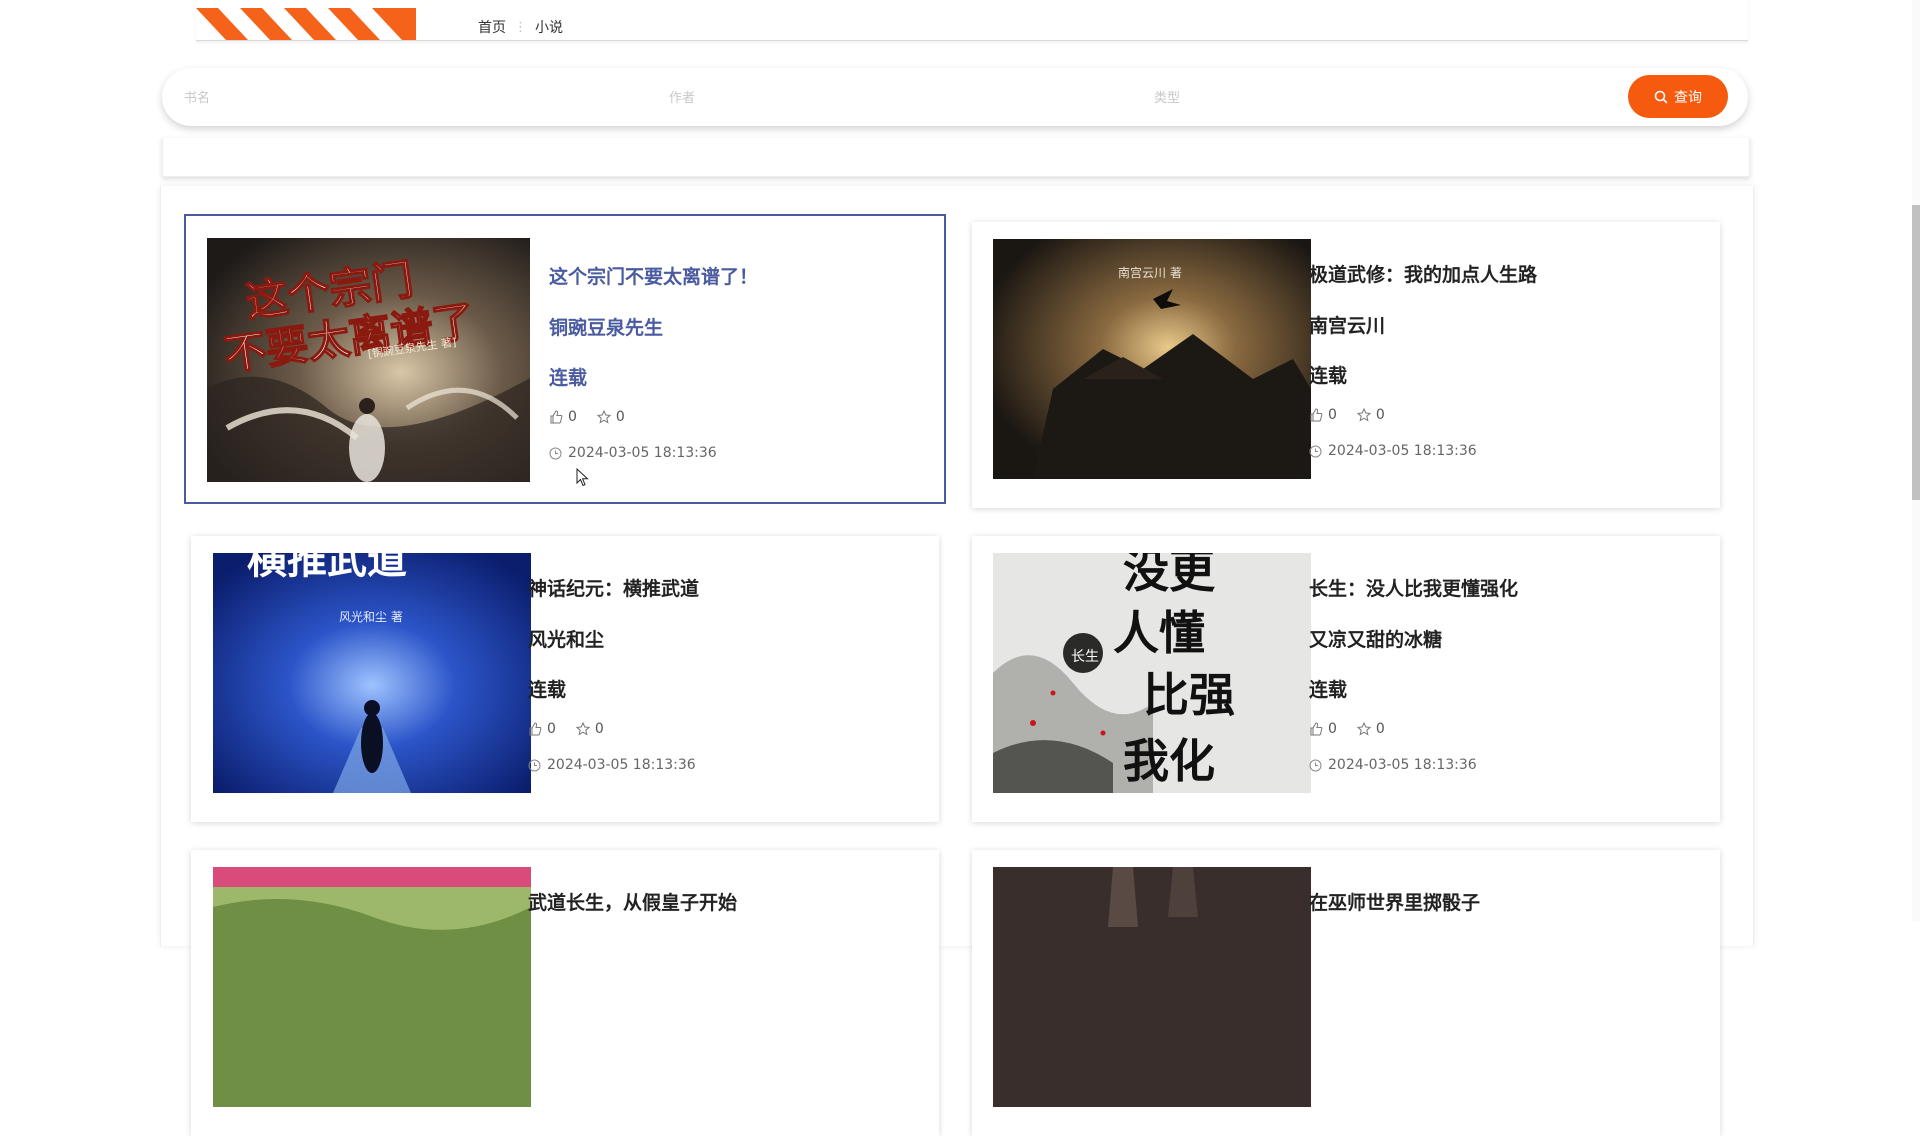 Image resolution: width=1920 pixels, height=1136 pixels. Describe the element at coordinates (1394, 901) in the screenshot. I see `book-title: 在巫师世界里掷骰子` at that location.